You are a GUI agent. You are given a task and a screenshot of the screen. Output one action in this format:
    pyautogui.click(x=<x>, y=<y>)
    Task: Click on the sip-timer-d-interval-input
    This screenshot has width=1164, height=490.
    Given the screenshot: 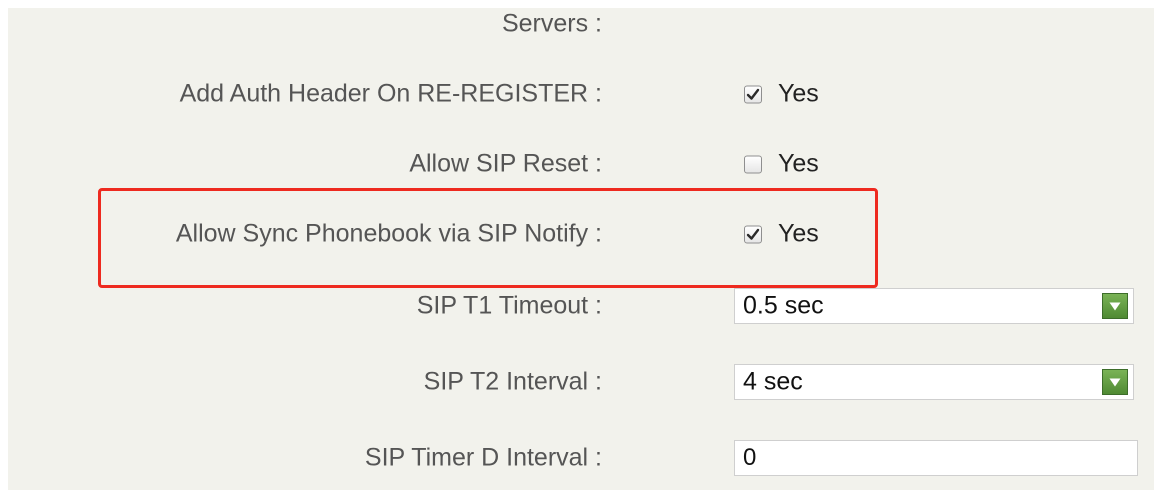 What is the action you would take?
    pyautogui.click(x=936, y=458)
    